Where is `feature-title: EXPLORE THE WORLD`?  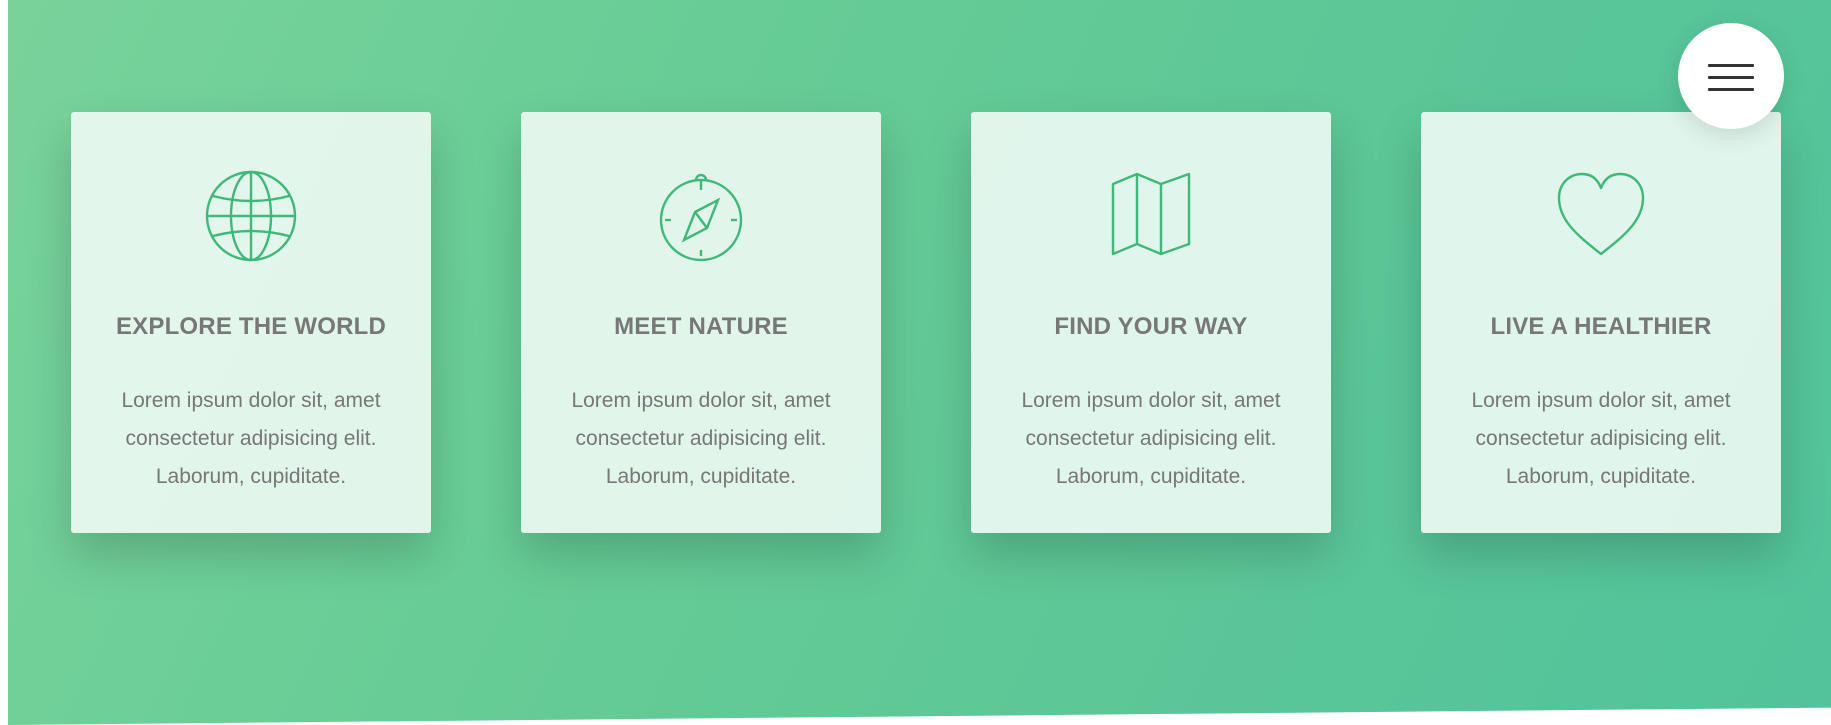 feature-title: EXPLORE THE WORLD is located at coordinates (251, 326).